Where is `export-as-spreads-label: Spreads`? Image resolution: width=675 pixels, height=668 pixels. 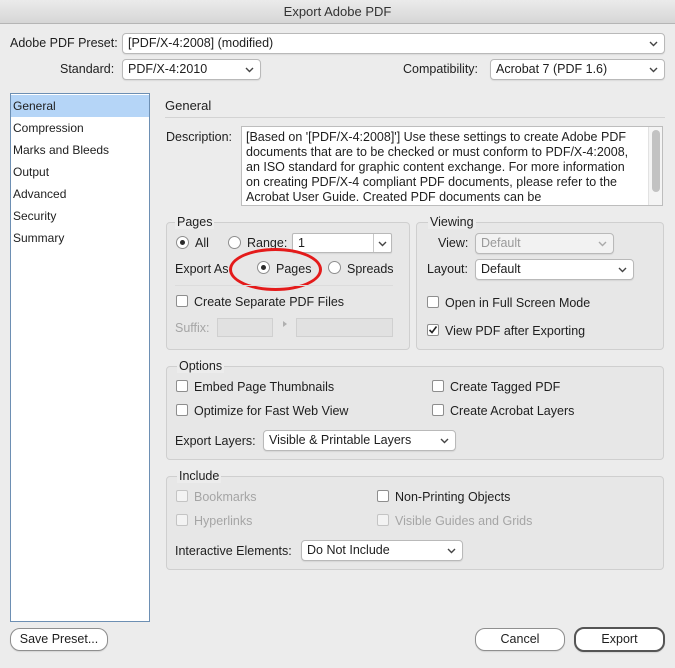 export-as-spreads-label: Spreads is located at coordinates (370, 269).